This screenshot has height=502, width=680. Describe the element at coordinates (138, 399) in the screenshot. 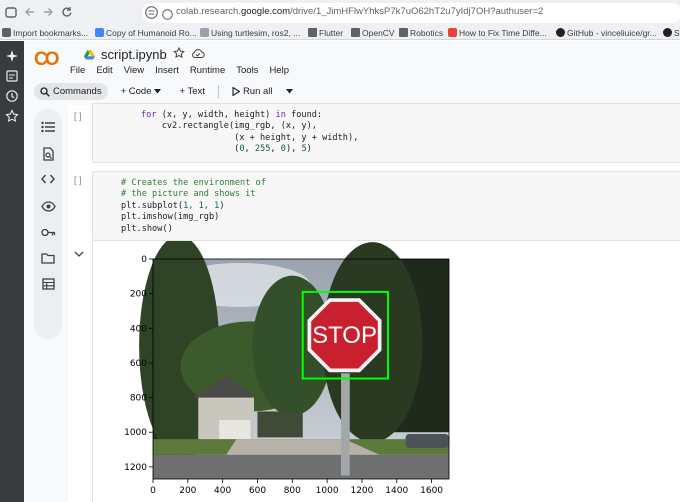

I see `y-tick-label: 800` at that location.